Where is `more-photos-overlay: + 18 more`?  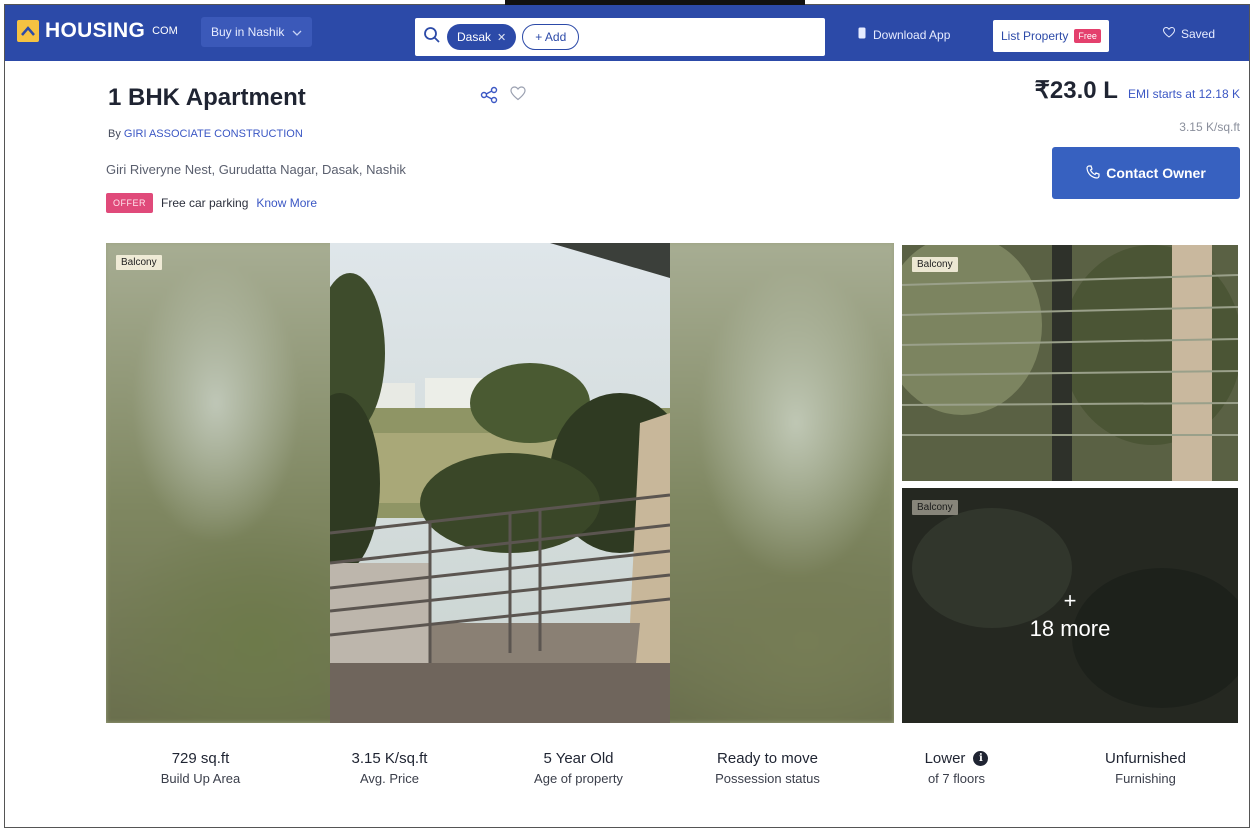 more-photos-overlay: + 18 more is located at coordinates (1070, 605).